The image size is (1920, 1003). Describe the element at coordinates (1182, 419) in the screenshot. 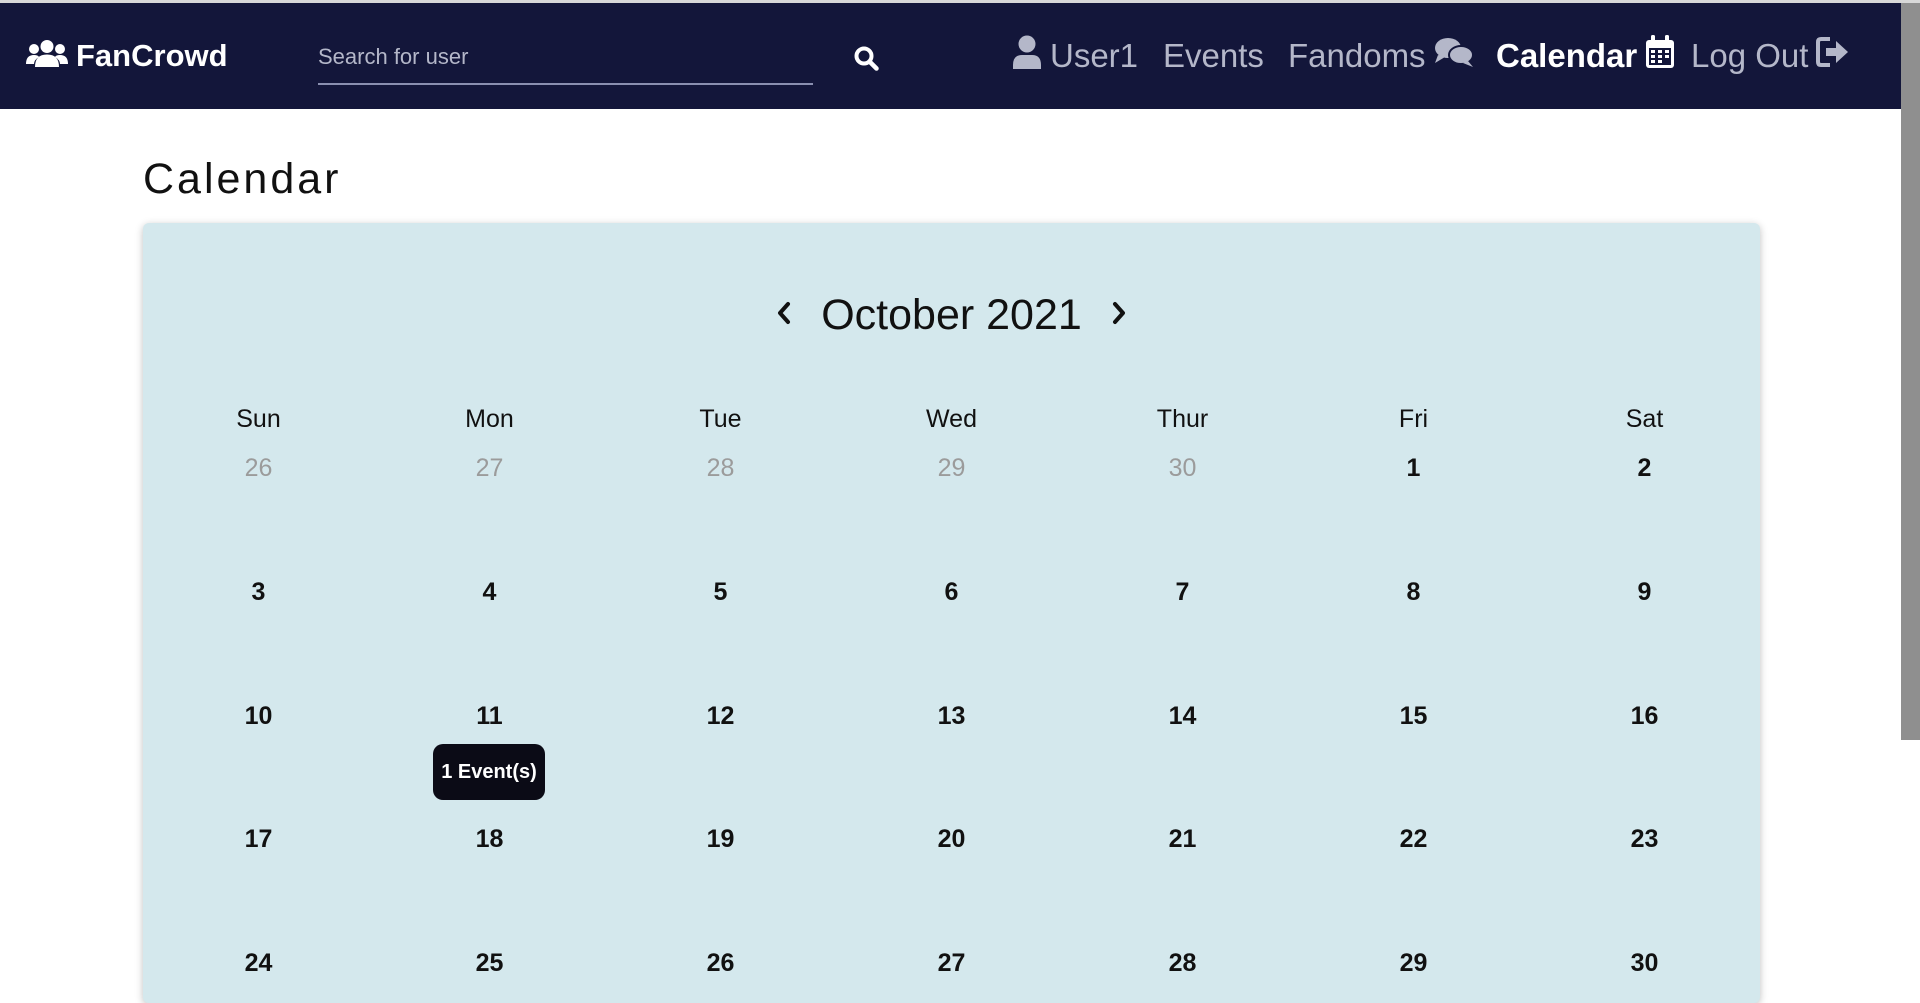

I see `weekday-header: Thur` at that location.